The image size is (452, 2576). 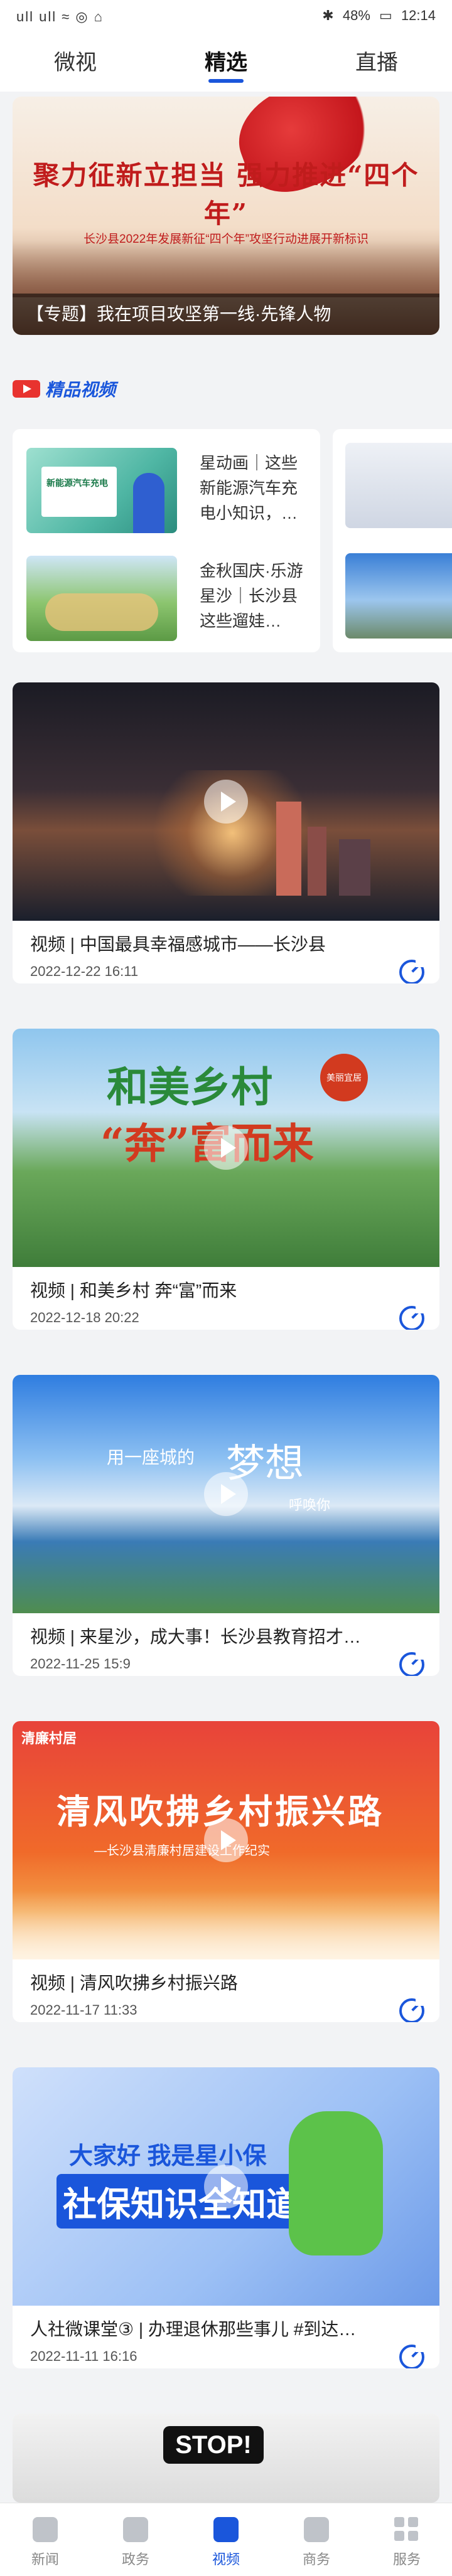 I want to click on tab-weishi: 微视, so click(x=75, y=63).